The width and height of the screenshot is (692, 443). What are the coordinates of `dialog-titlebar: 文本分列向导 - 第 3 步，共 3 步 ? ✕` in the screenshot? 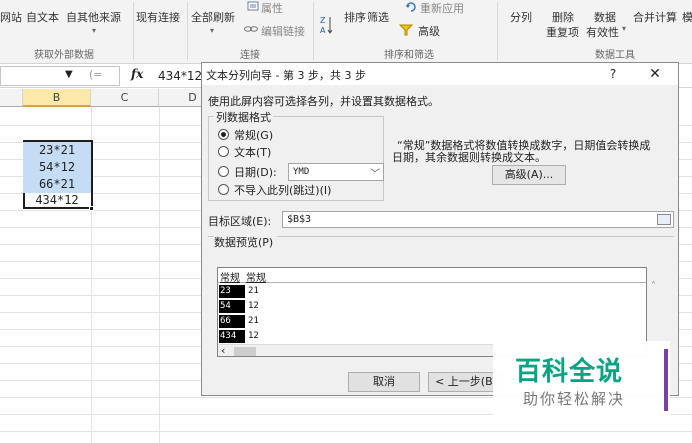 It's located at (440, 74).